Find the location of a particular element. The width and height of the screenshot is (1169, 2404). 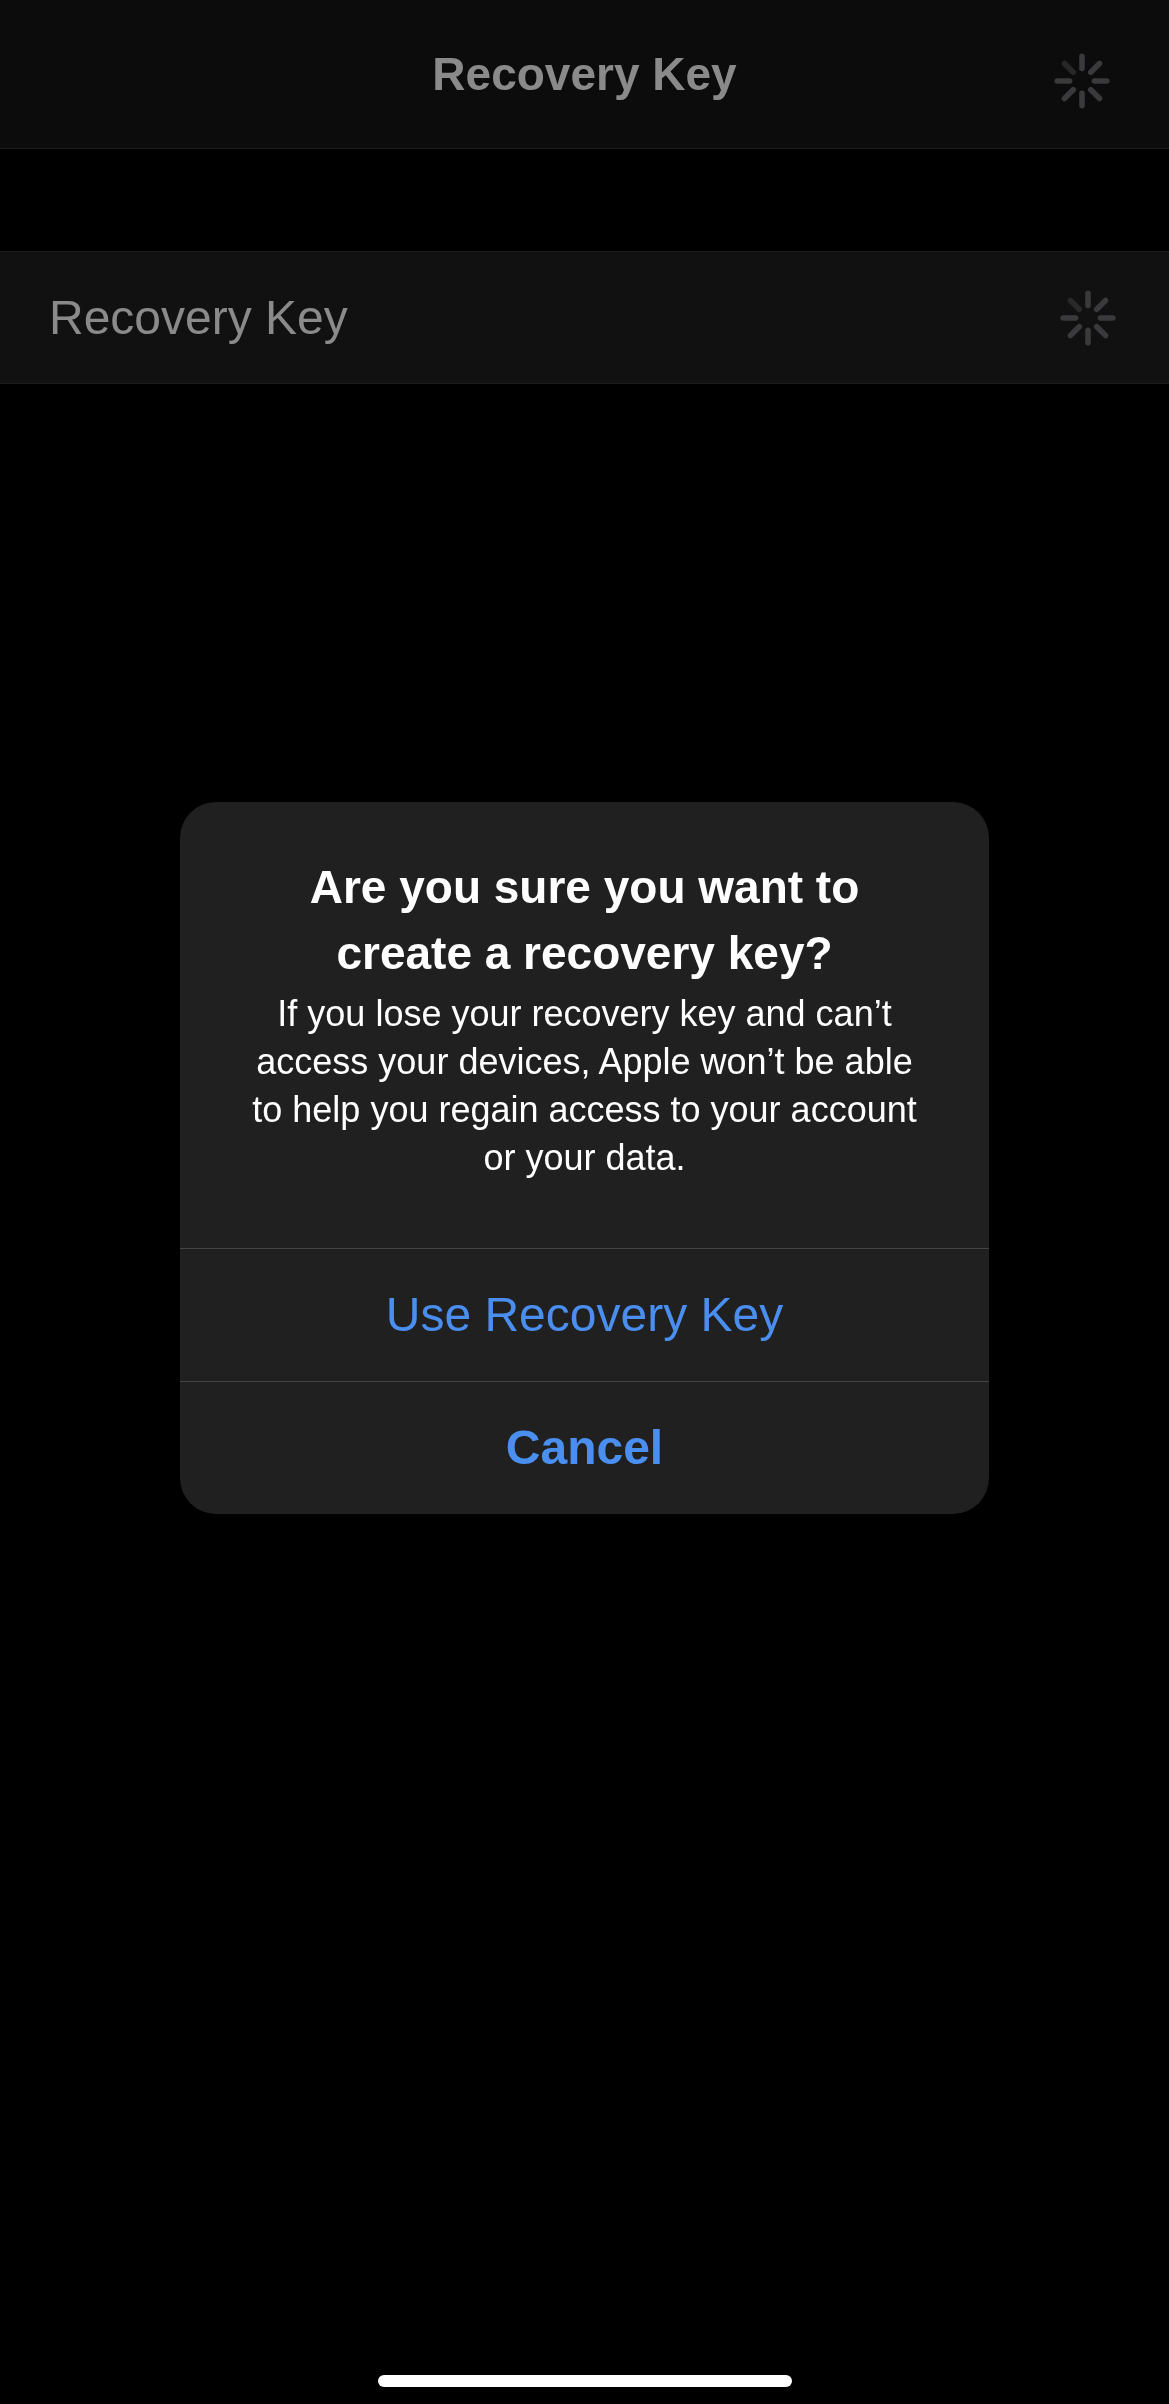

alert-title: Are you sure you want to create a recovery key? is located at coordinates (584, 920).